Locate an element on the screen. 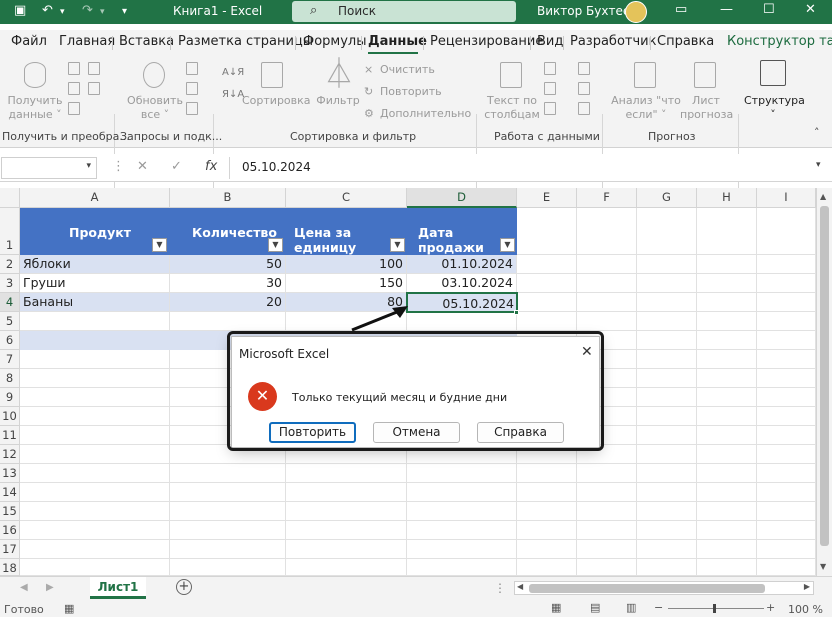 The width and height of the screenshot is (832, 617). tab-file: Файл is located at coordinates (29, 41).